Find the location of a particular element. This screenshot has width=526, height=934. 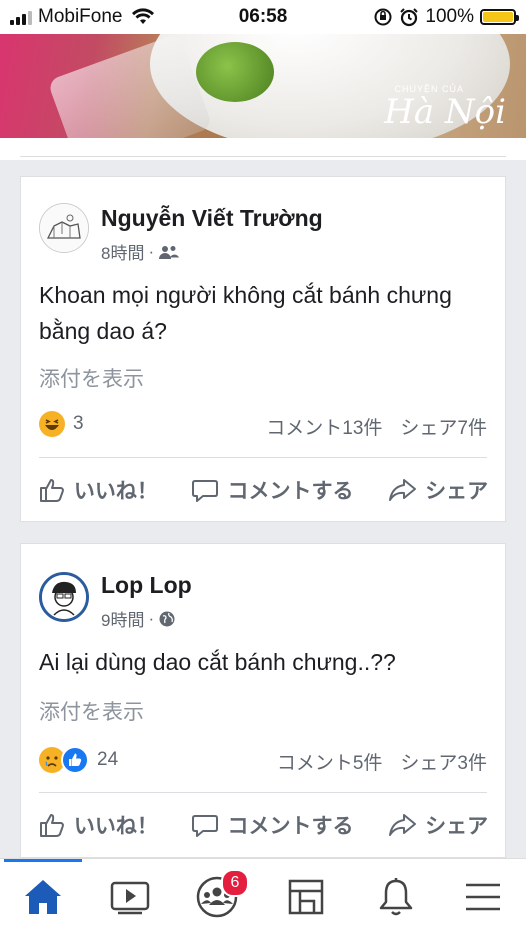

friends-icon is located at coordinates (169, 252).